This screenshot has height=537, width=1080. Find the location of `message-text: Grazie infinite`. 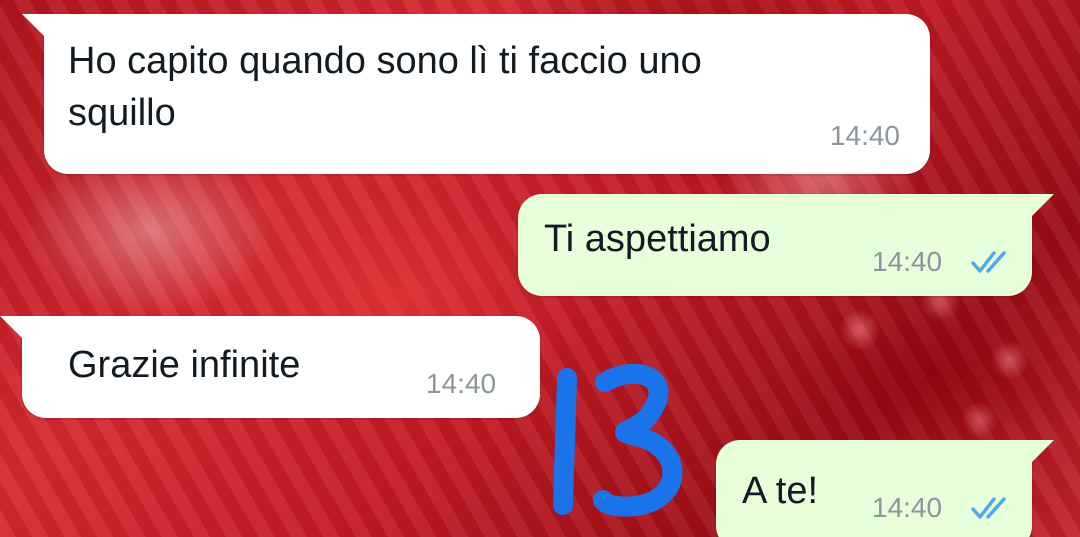

message-text: Grazie infinite is located at coordinates (184, 365).